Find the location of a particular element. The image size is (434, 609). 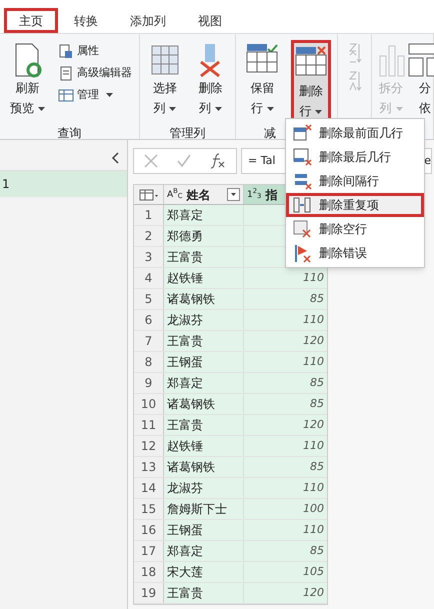

row-number: 13 is located at coordinates (149, 467).